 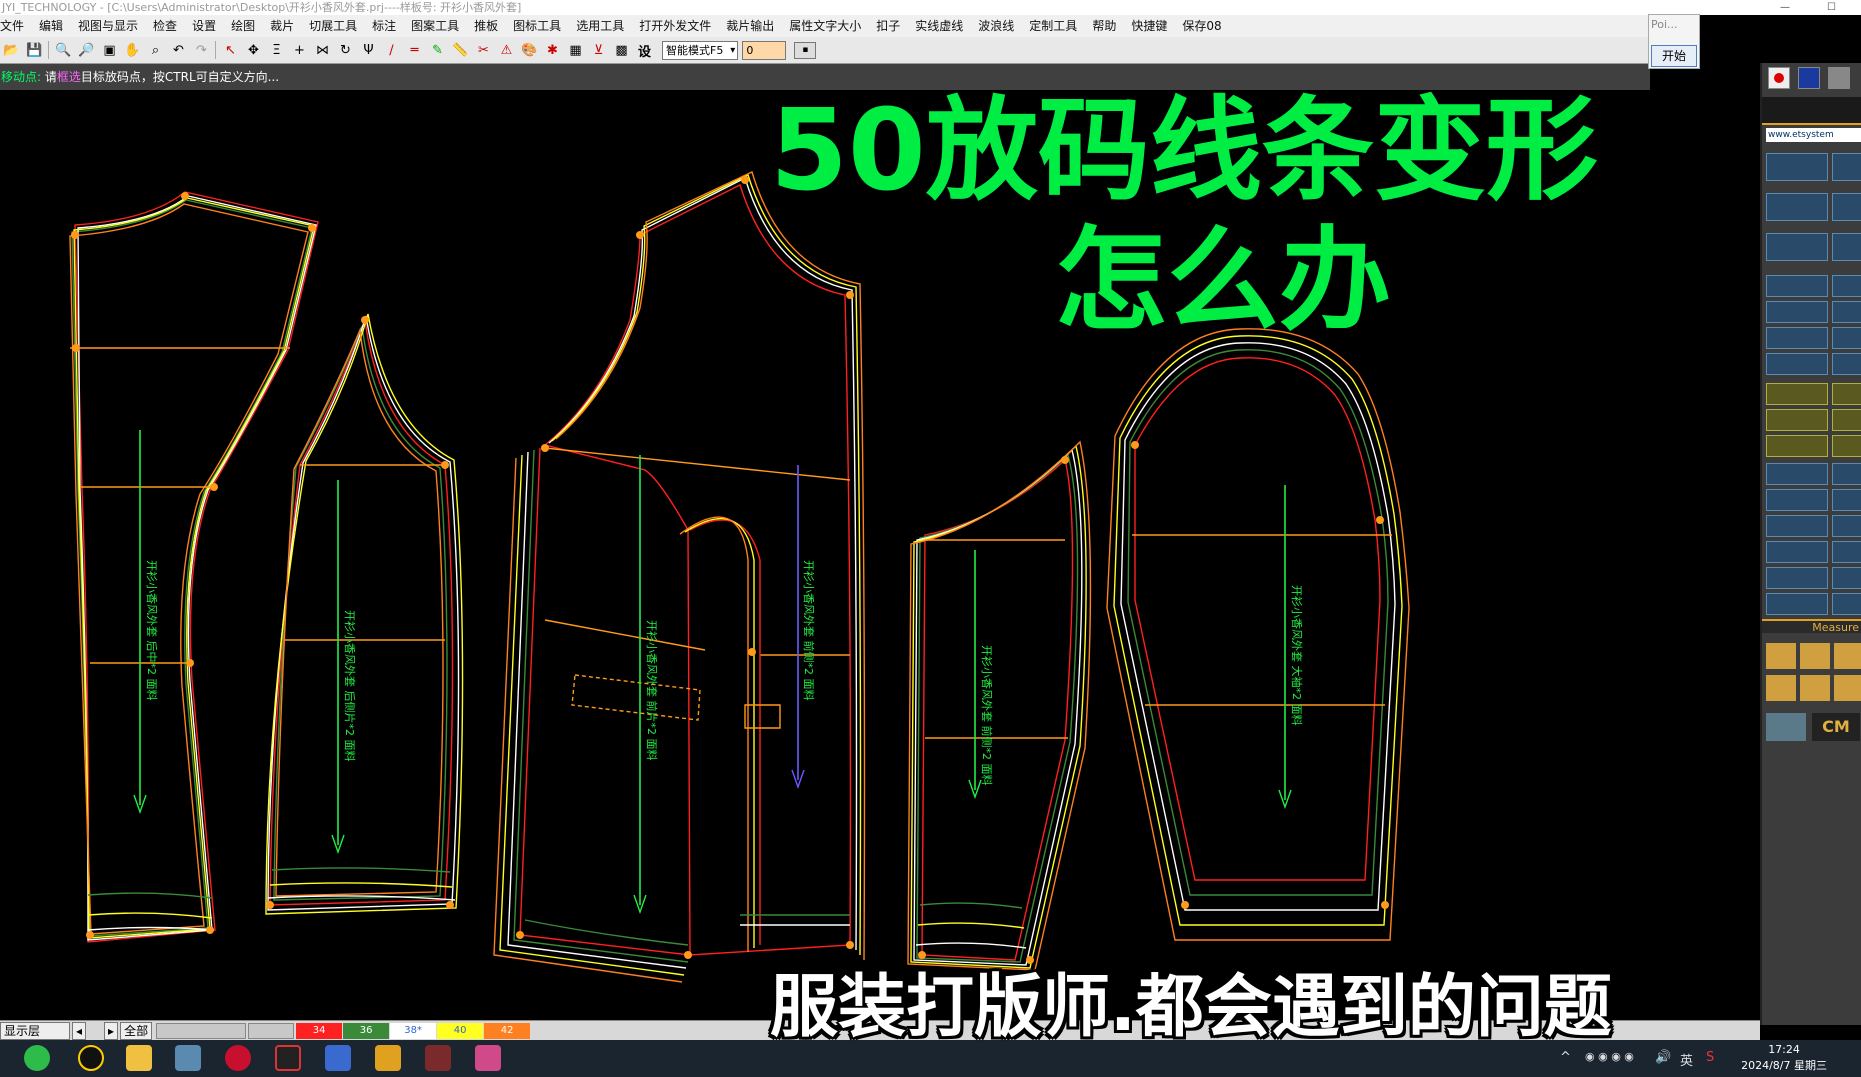 I want to click on pattern-app-icon, so click(x=388, y=1058).